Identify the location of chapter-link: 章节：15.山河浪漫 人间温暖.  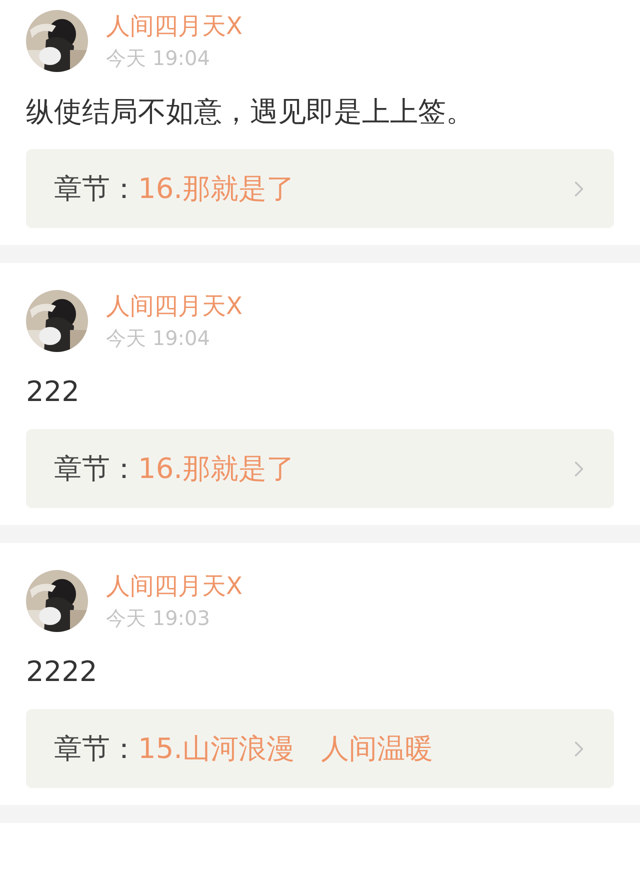
(320, 748).